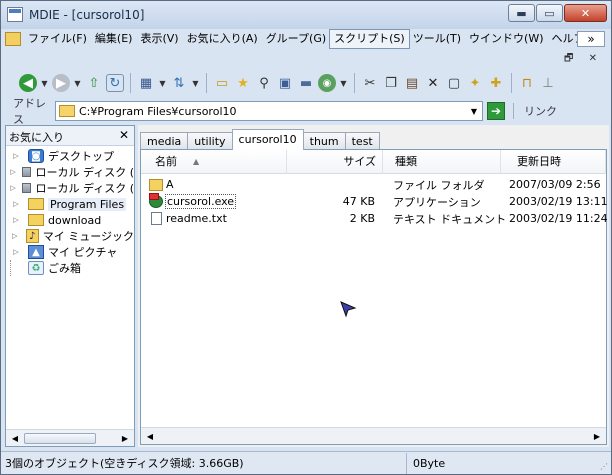  I want to click on drive-icon: ▬, so click(306, 83).